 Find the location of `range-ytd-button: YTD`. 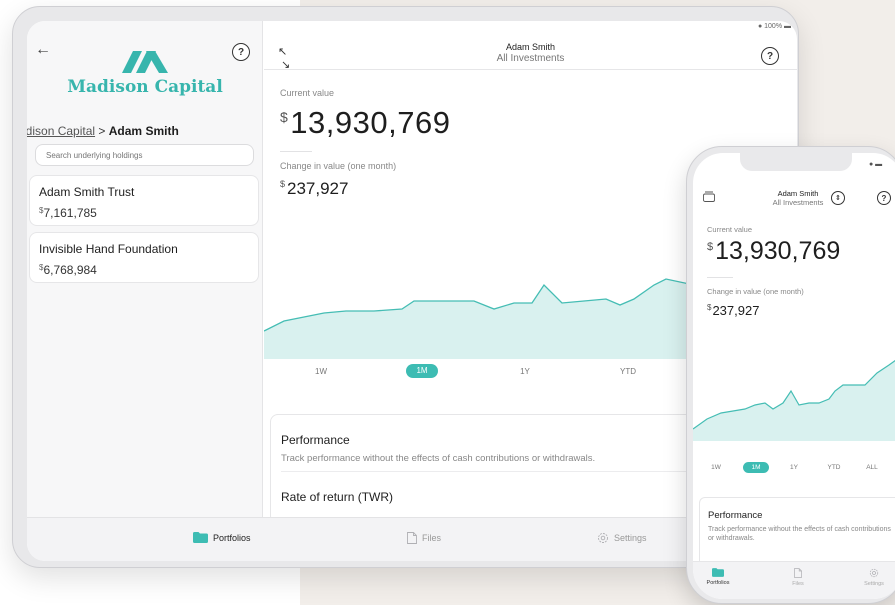

range-ytd-button: YTD is located at coordinates (628, 371).